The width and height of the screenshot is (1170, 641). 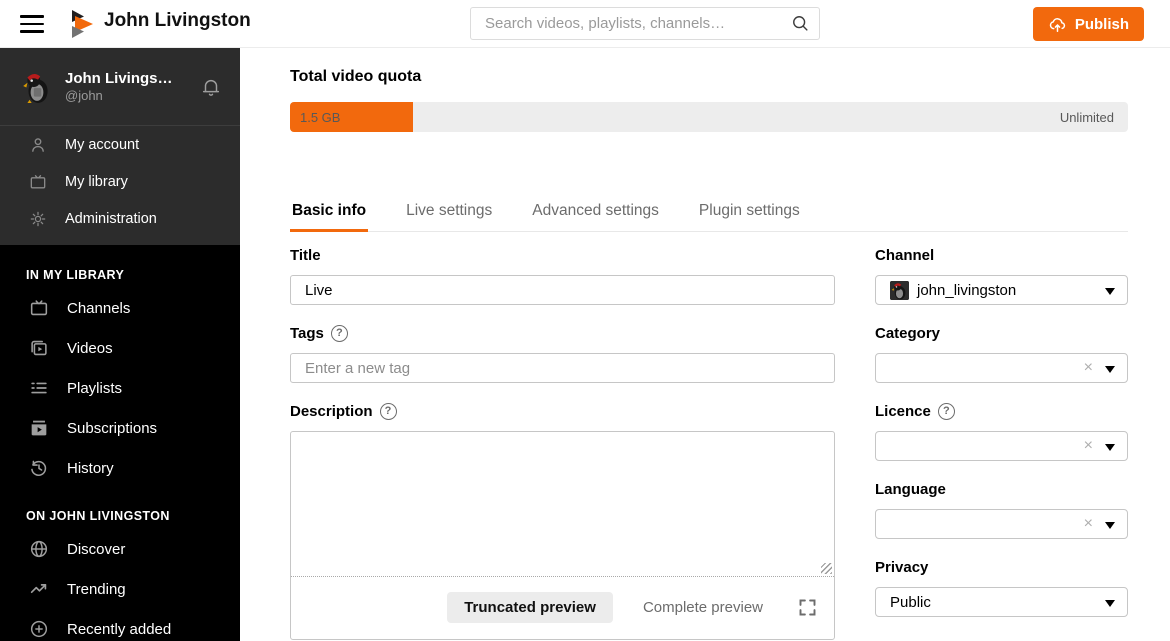 I want to click on sidebar-item-playlists: Playlists, so click(x=120, y=388).